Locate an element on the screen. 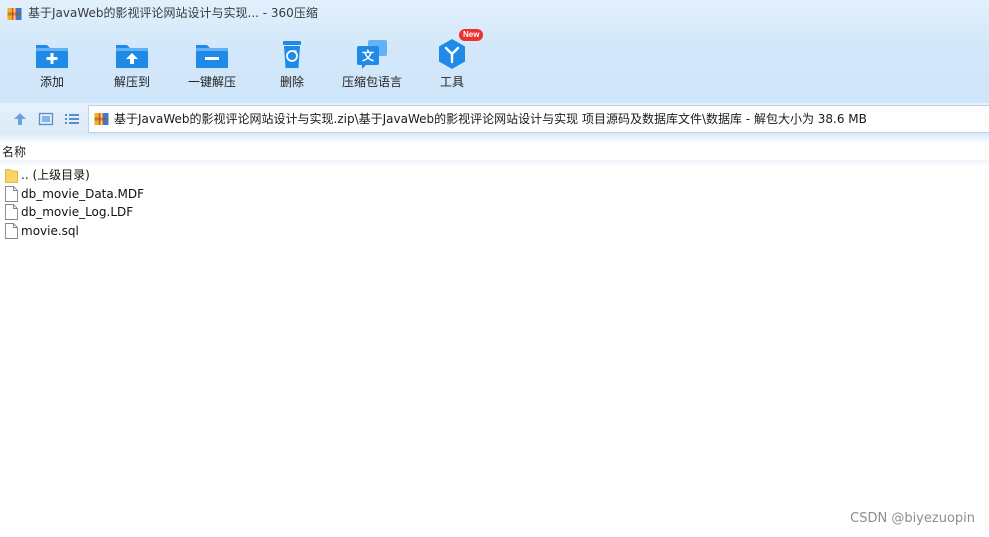  quick-extract-button-label: 一键解压 is located at coordinates (211, 82).